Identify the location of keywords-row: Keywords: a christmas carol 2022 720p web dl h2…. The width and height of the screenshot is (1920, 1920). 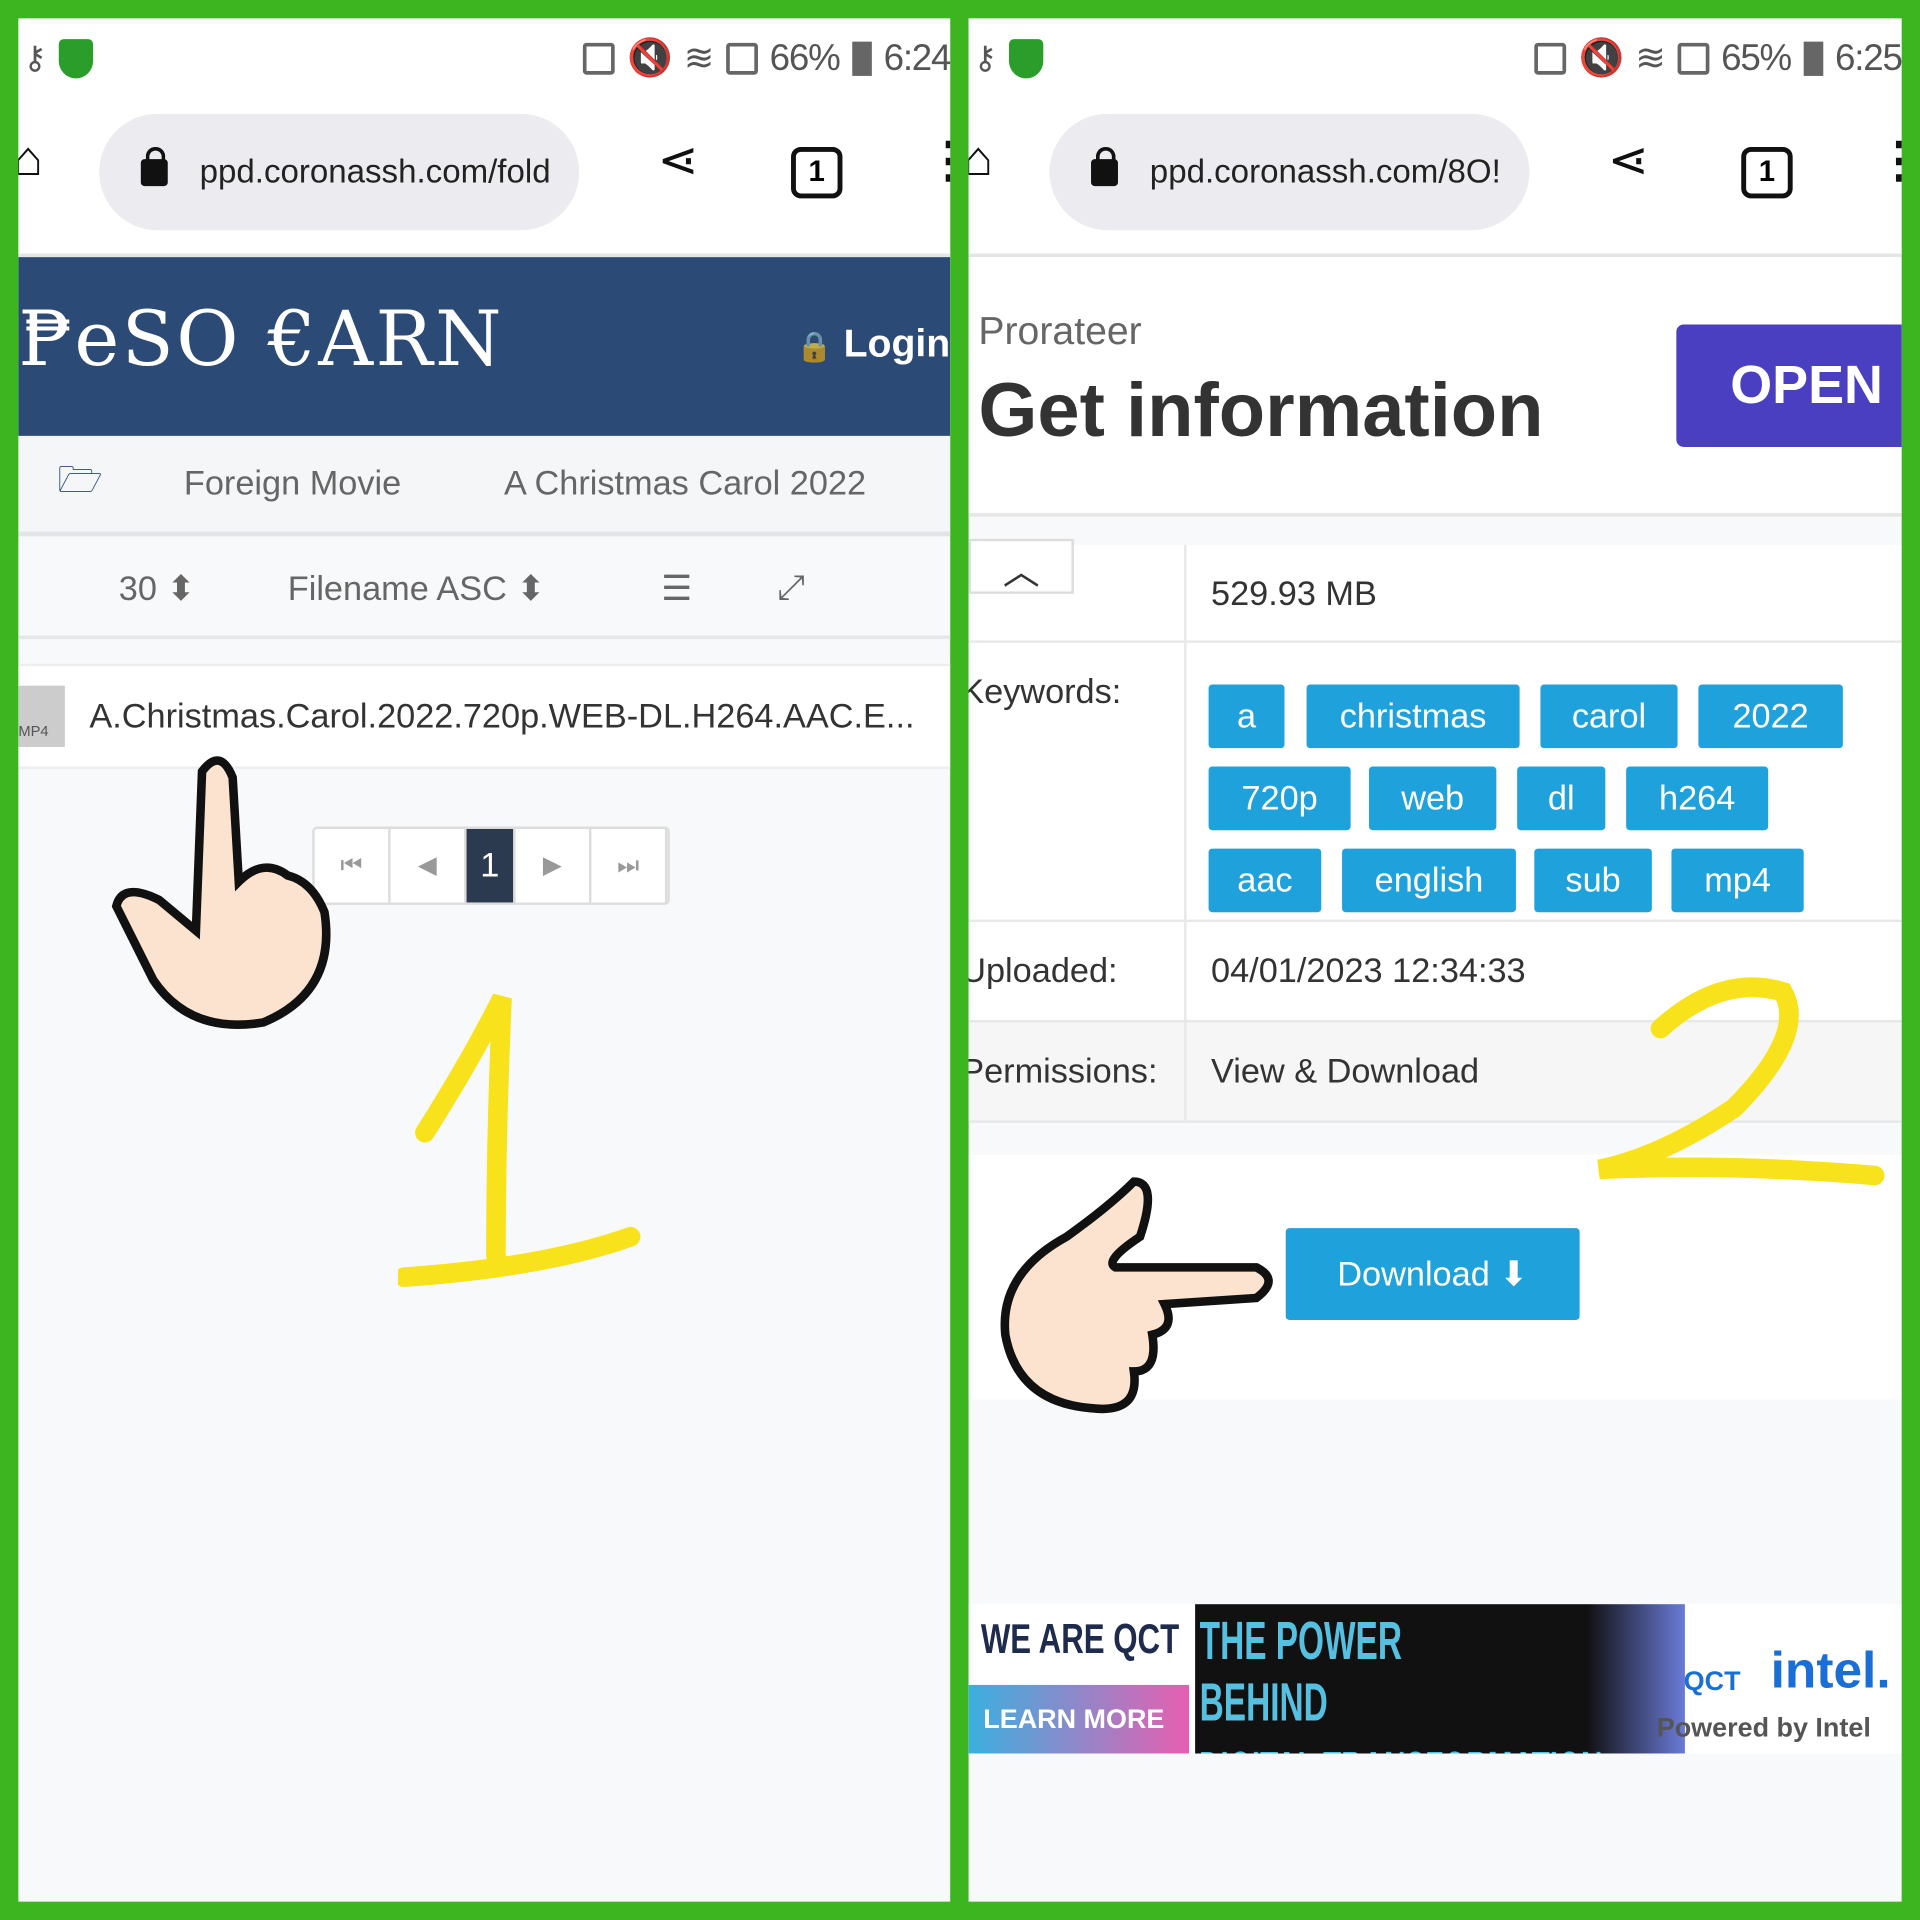
(1435, 782).